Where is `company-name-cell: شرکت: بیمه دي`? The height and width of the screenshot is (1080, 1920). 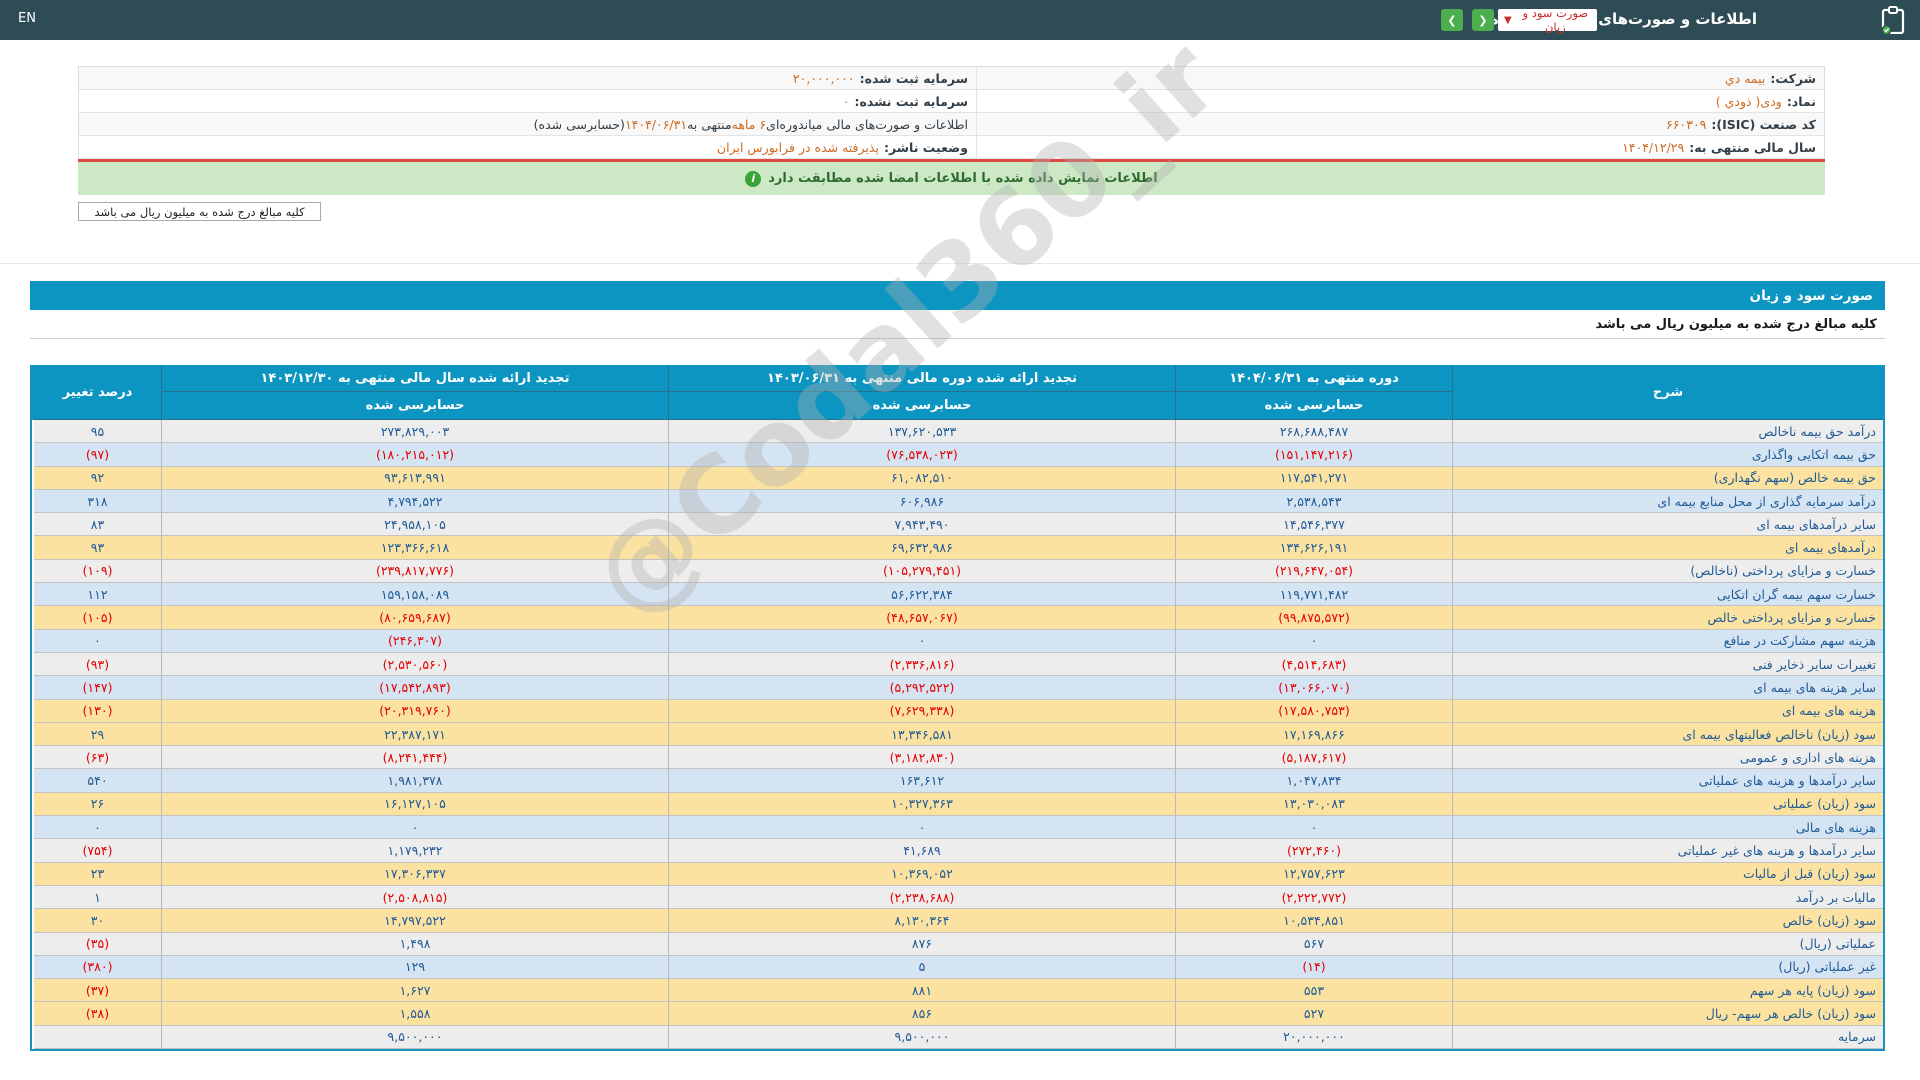
company-name-cell: شرکت: بیمه دي is located at coordinates (1400, 78).